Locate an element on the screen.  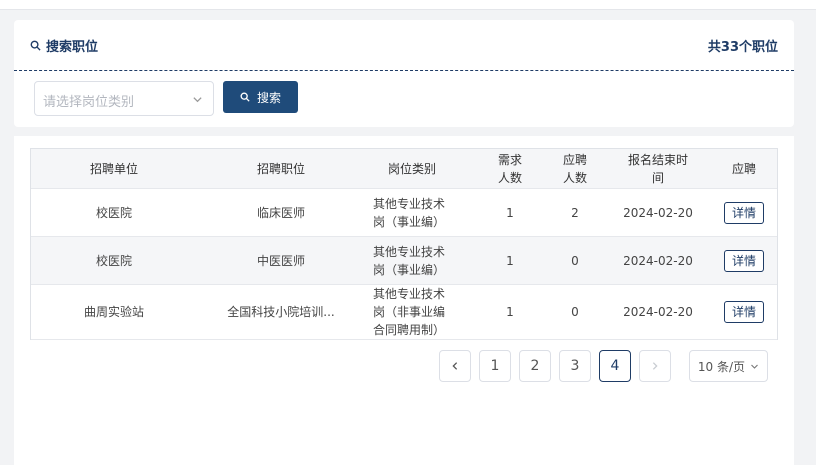
header-deadline: 报名结束时间 is located at coordinates (658, 168).